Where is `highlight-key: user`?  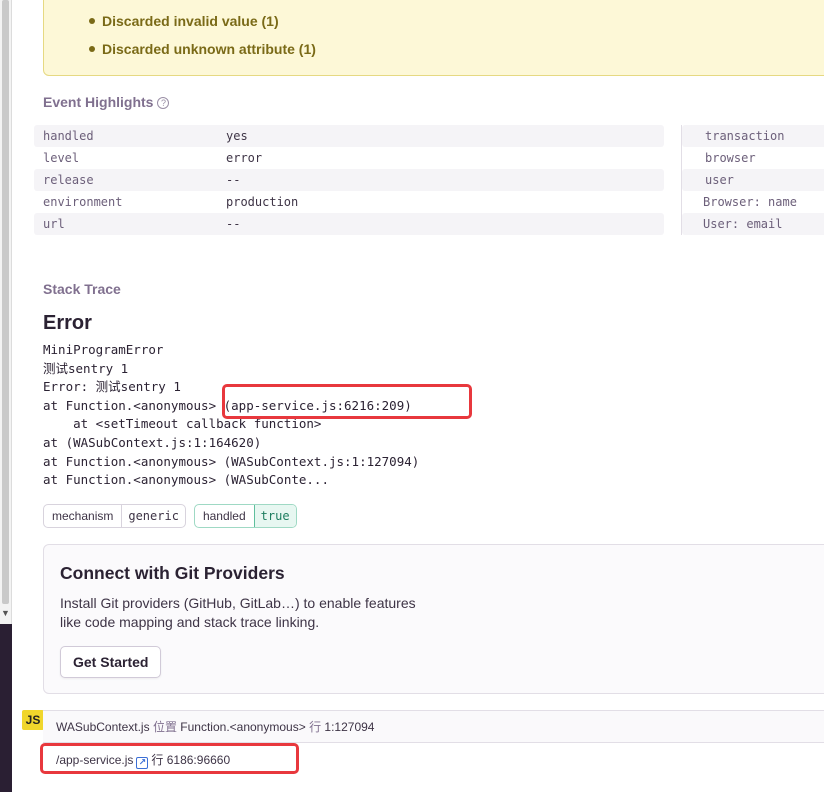 highlight-key: user is located at coordinates (753, 180).